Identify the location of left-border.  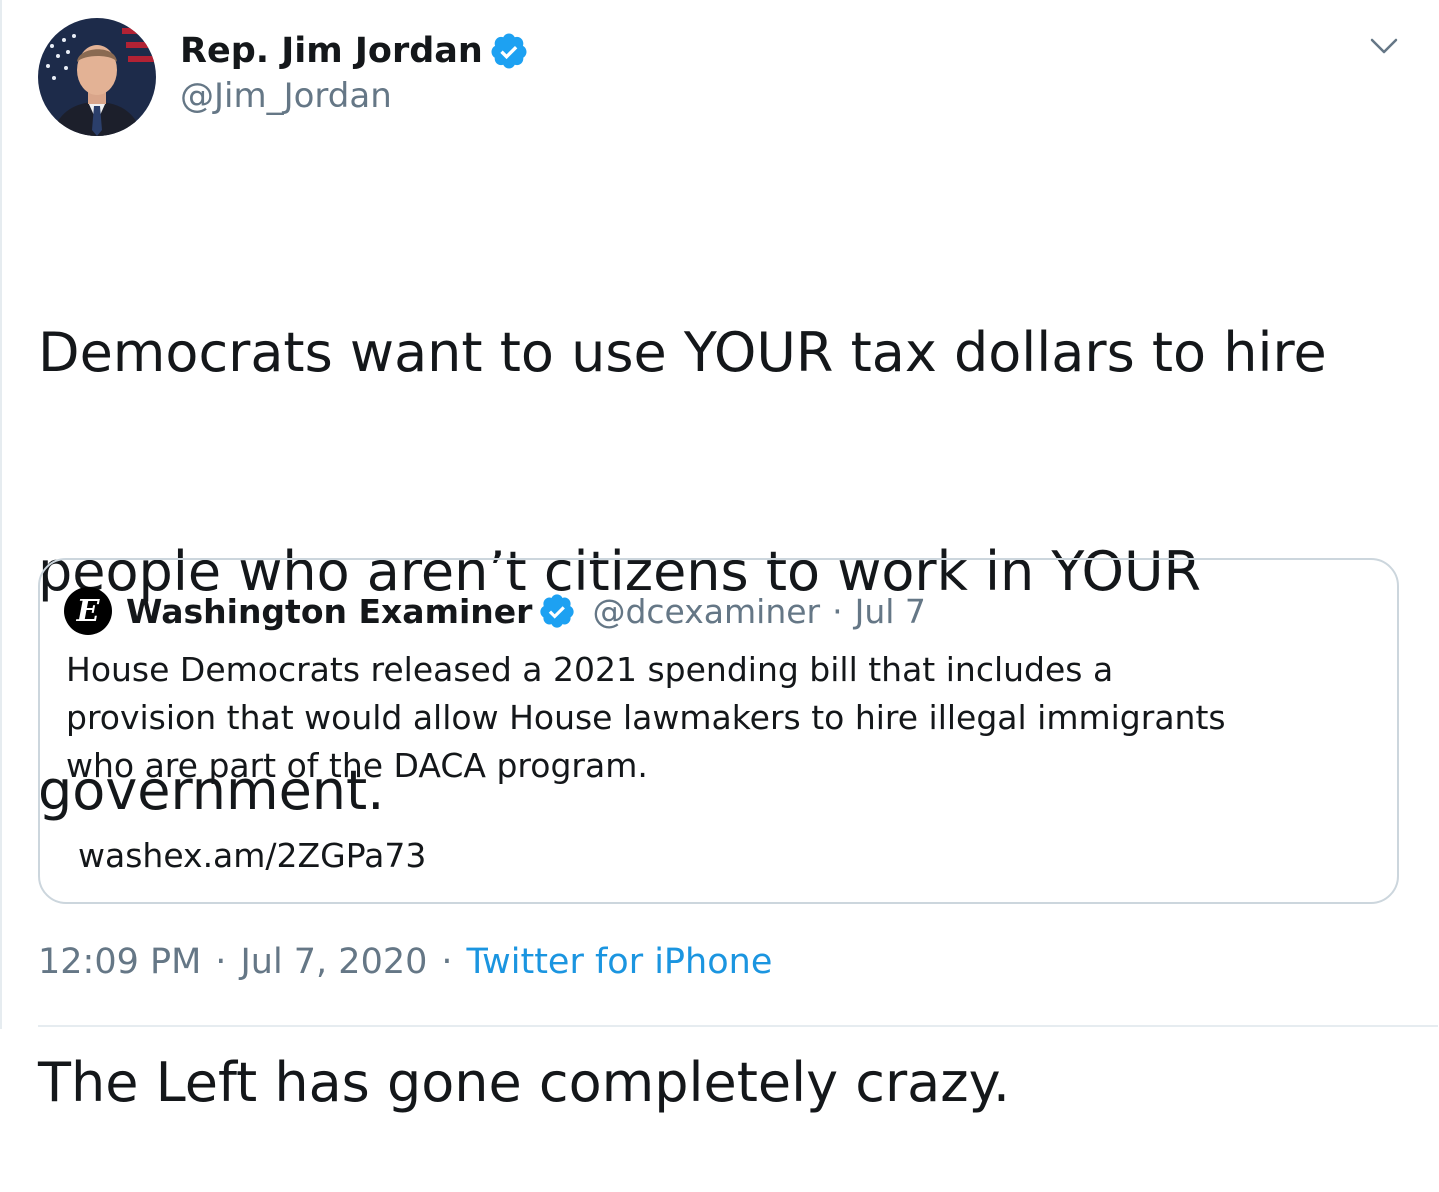
(1, 514).